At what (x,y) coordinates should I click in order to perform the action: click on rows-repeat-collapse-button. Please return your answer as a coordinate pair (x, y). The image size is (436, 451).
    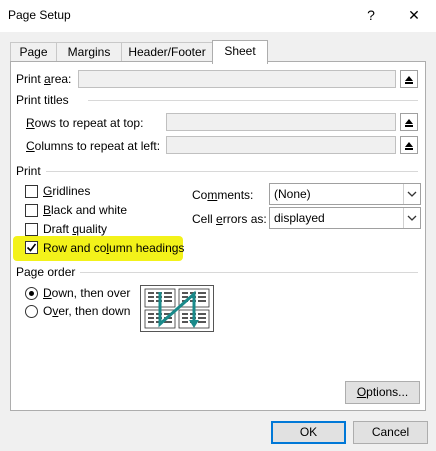
    Looking at the image, I should click on (409, 122).